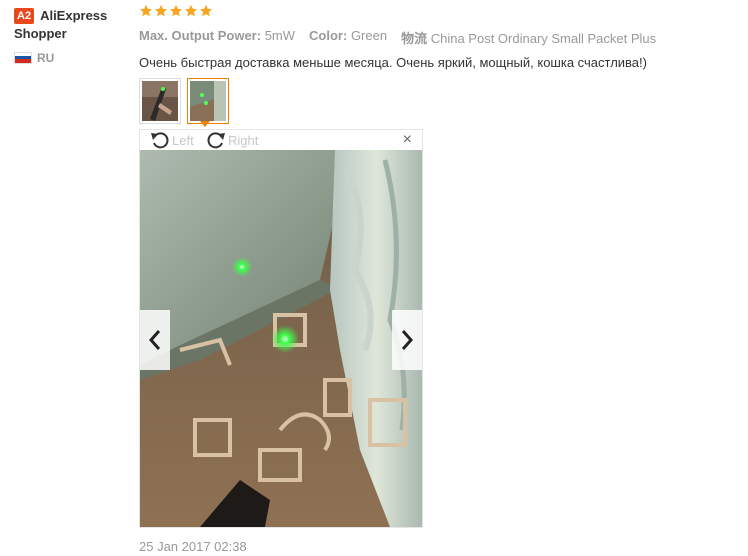 The image size is (748, 556). What do you see at coordinates (216, 140) in the screenshot?
I see `rotate-right-icon` at bounding box center [216, 140].